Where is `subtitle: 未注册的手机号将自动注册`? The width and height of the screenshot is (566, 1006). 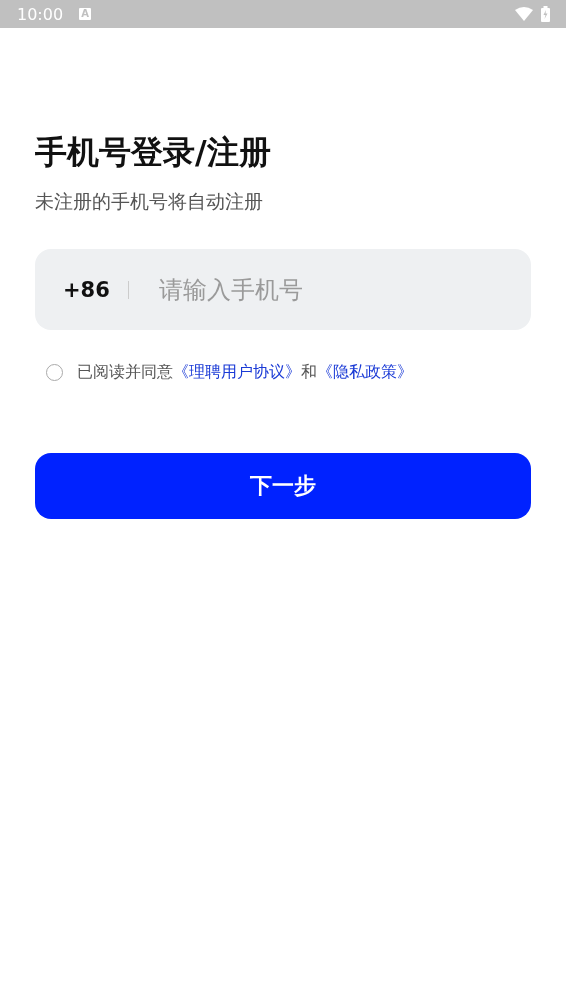
subtitle: 未注册的手机号将自动注册 is located at coordinates (149, 201).